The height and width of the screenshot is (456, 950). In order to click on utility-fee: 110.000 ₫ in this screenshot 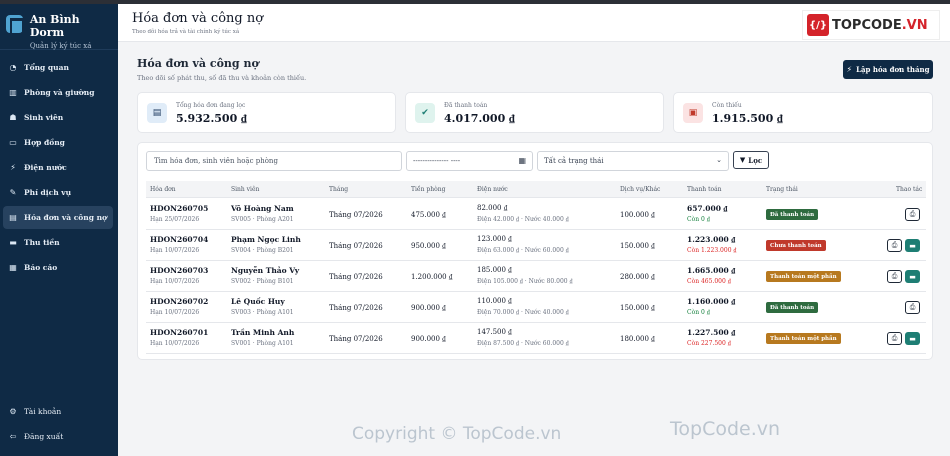, I will do `click(494, 301)`.